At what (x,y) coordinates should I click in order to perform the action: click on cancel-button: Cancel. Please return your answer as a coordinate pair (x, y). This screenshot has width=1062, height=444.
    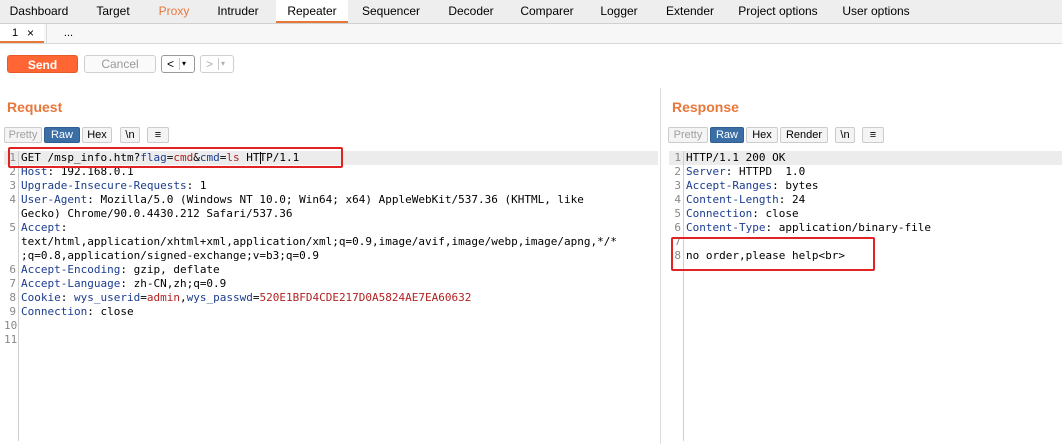
    Looking at the image, I should click on (120, 64).